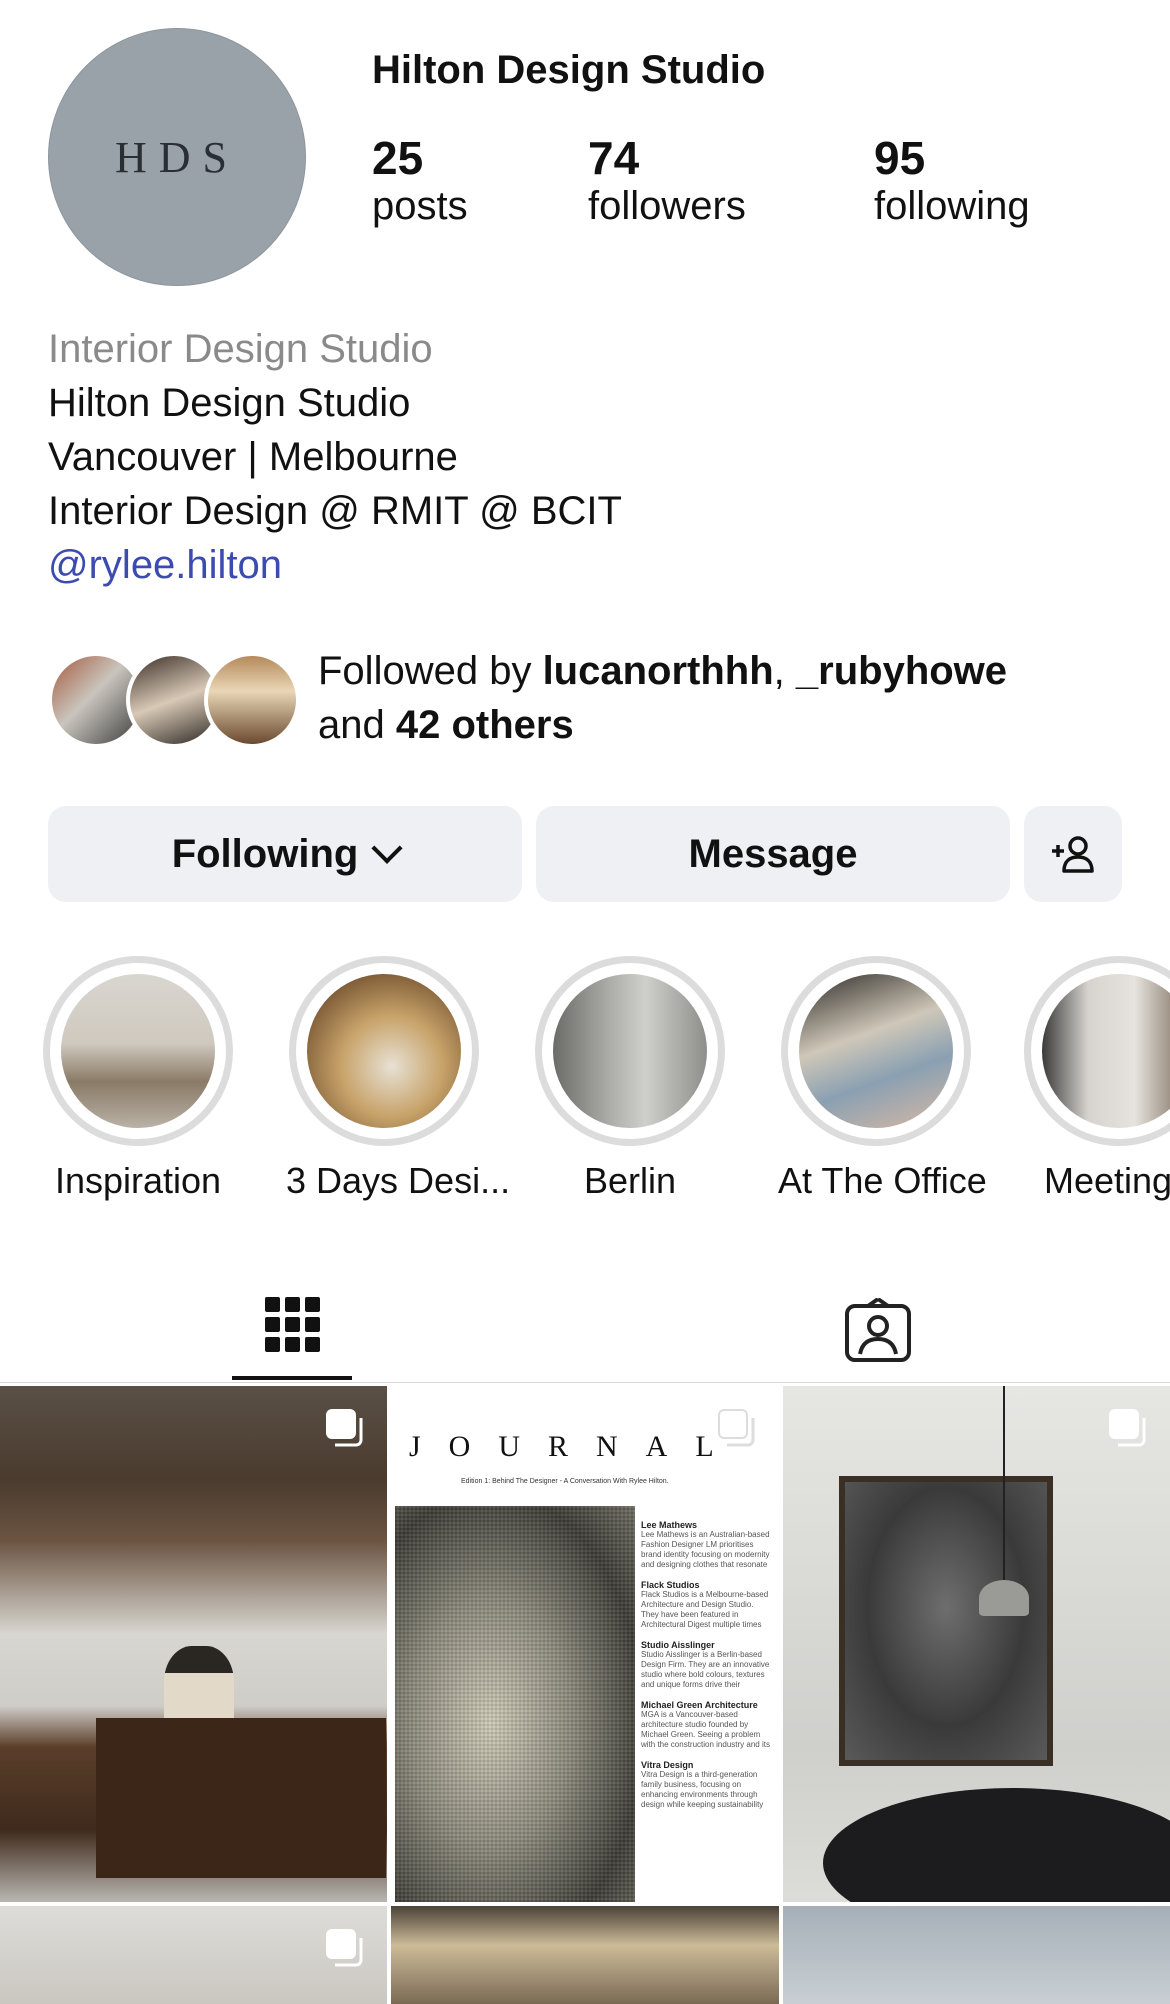 This screenshot has height=2004, width=1170. Describe the element at coordinates (900, 158) in the screenshot. I see `following-count: 95` at that location.